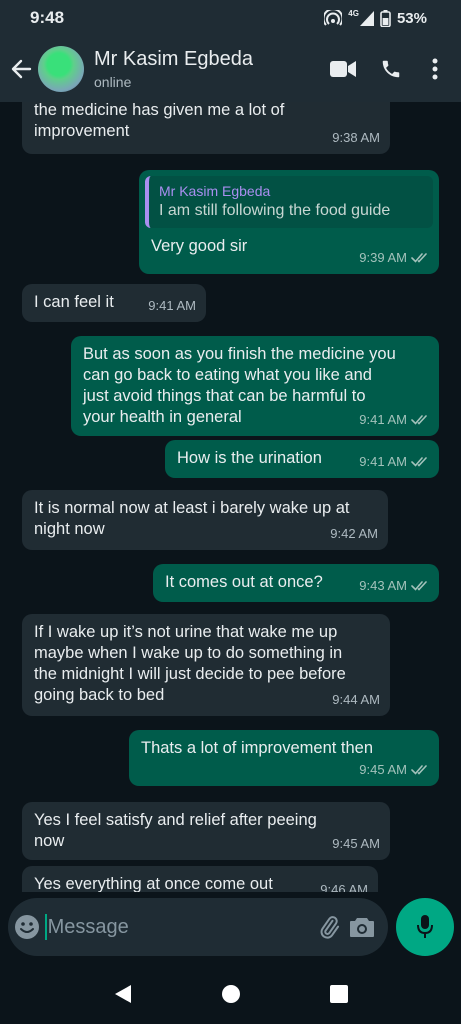 The image size is (461, 1024). I want to click on message-meta: 9:39 AM, so click(394, 257).